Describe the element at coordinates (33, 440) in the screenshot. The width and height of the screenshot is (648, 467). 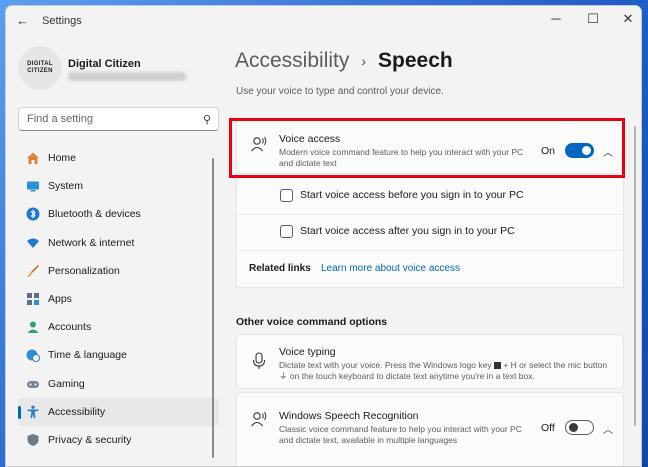
I see `shield-icon` at that location.